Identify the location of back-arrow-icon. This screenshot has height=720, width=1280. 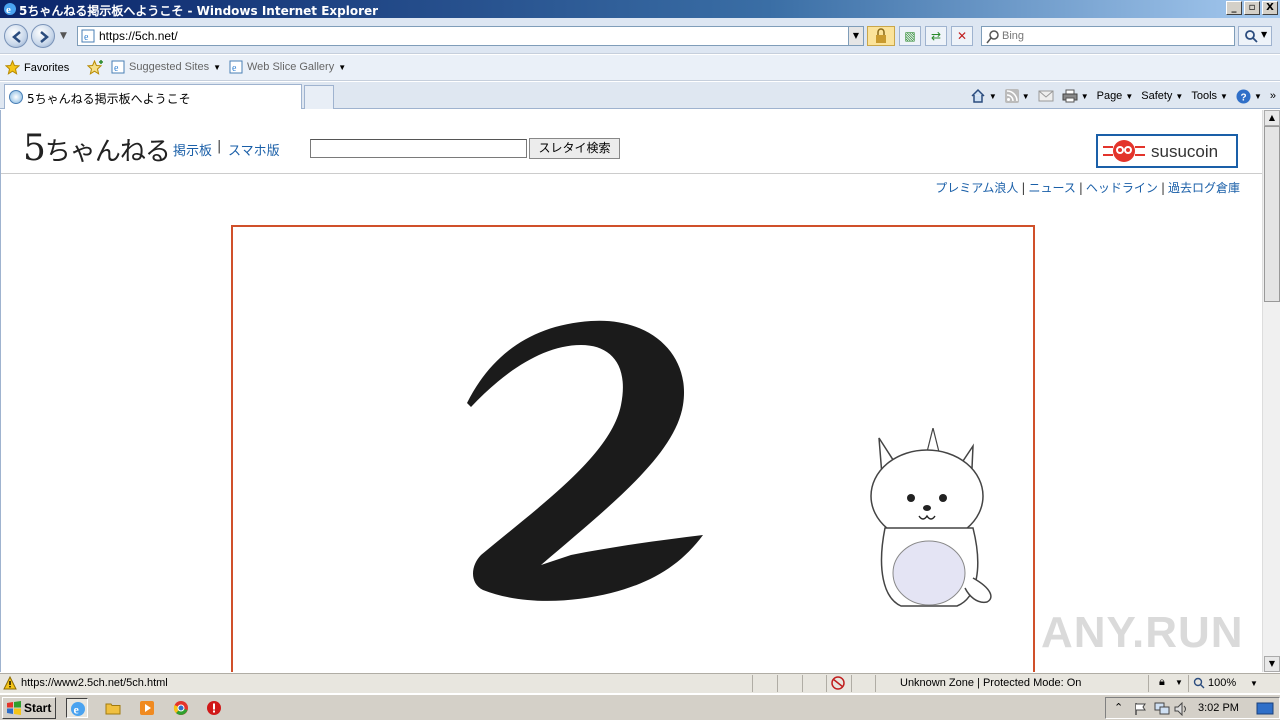
(16, 37).